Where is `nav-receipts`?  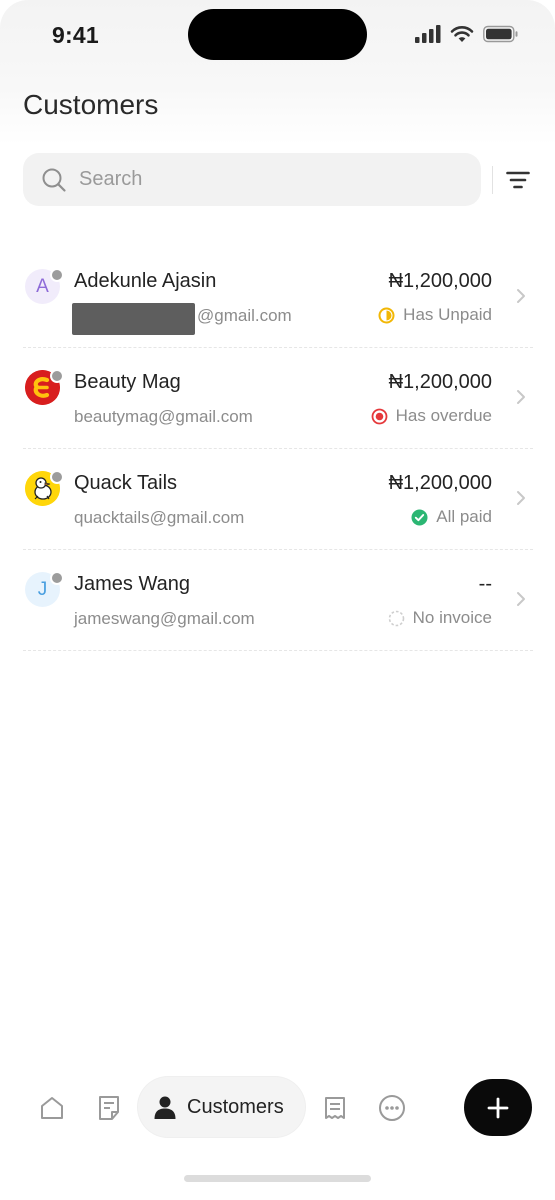 nav-receipts is located at coordinates (335, 1108).